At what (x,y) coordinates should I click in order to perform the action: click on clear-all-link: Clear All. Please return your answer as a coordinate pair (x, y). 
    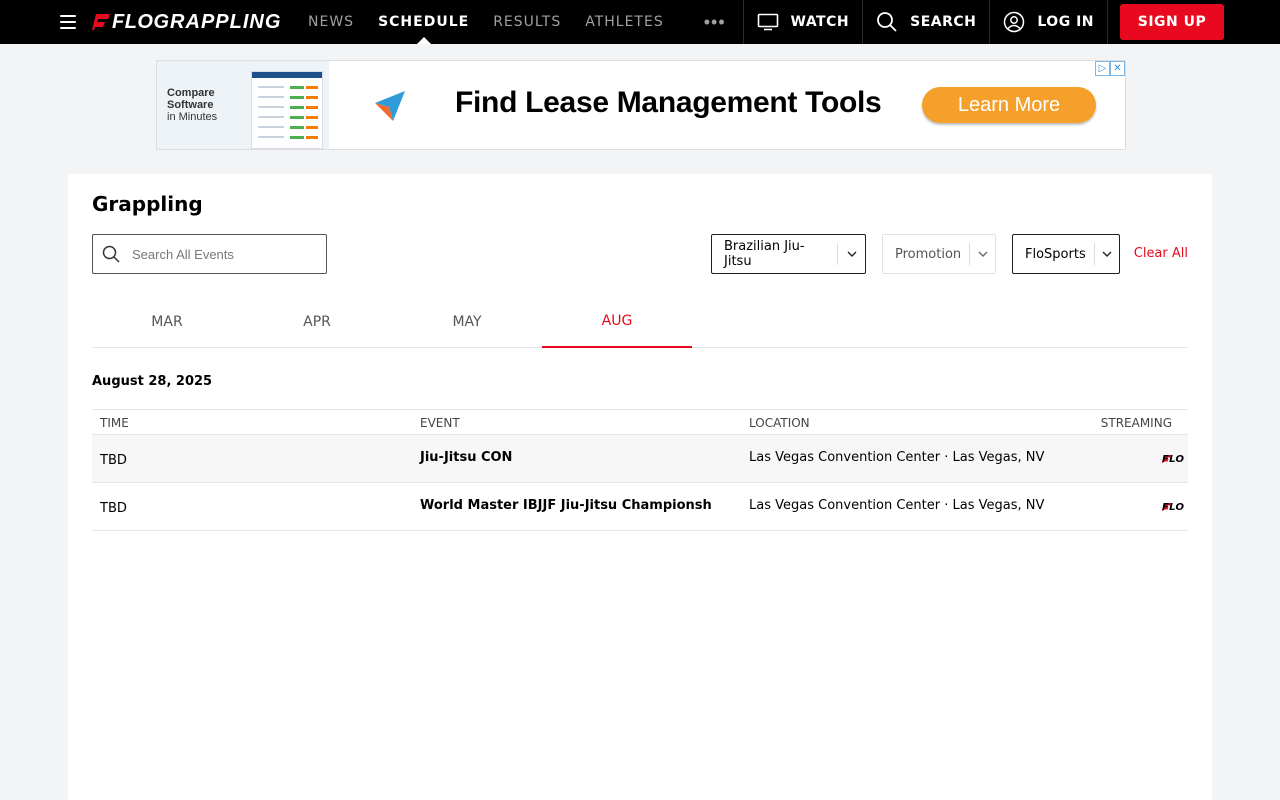
    Looking at the image, I should click on (1161, 253).